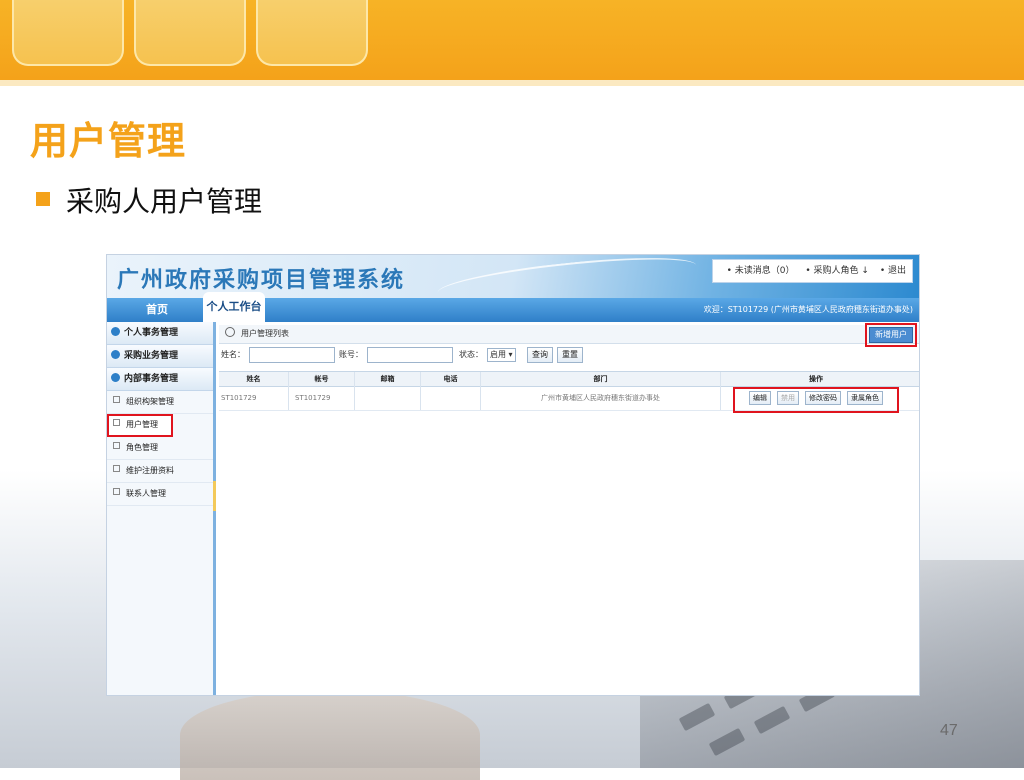 The image size is (1024, 780). I want to click on sidebar-item-roles: 角色管理, so click(160, 448).